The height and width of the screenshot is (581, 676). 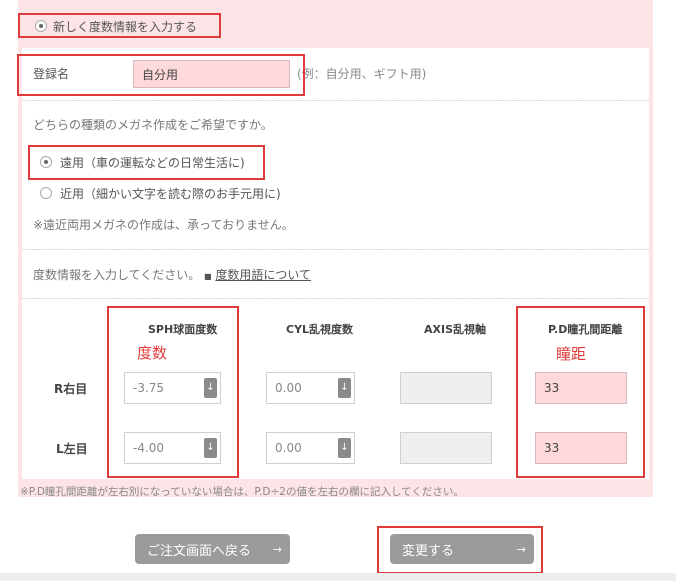 I want to click on registration-hint: (例：自分用、ギフト用), so click(x=362, y=74).